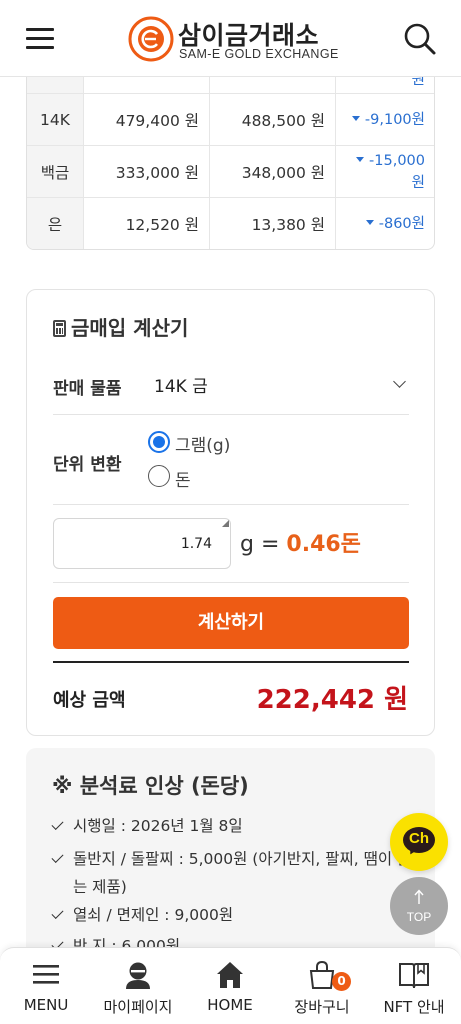 This screenshot has width=461, height=1024. I want to click on nav-label: NFT 안내, so click(414, 1007).